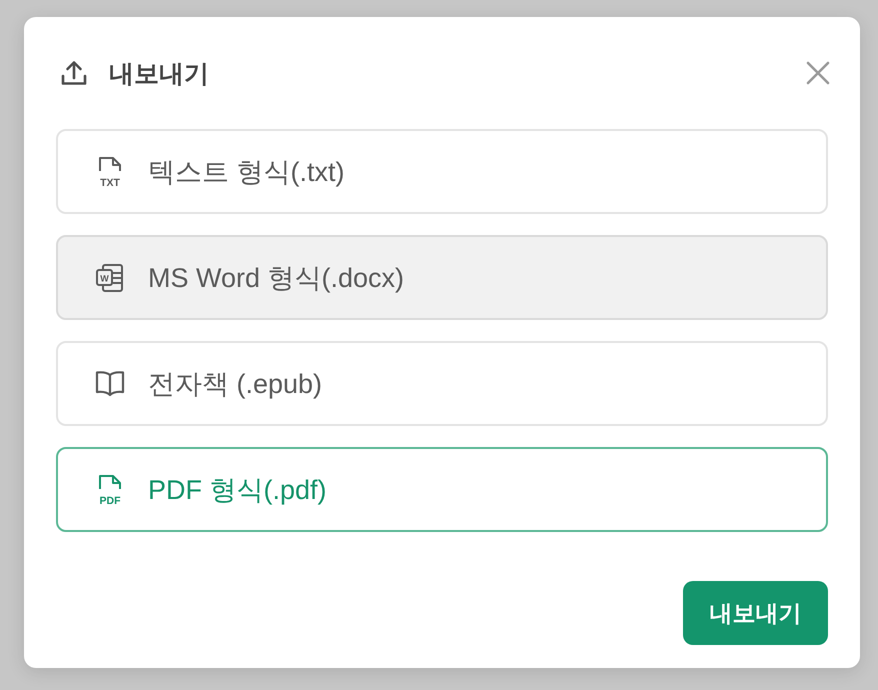 Image resolution: width=878 pixels, height=690 pixels. What do you see at coordinates (442, 383) in the screenshot?
I see `format-option: 전자책 (.epub)` at bounding box center [442, 383].